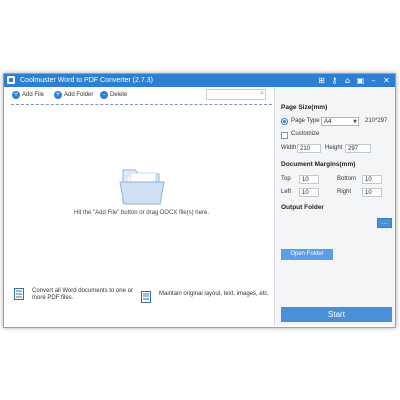 This screenshot has width=400, height=400. Describe the element at coordinates (53, 298) in the screenshot. I see `feature-convert-line2: more PDF files.` at that location.